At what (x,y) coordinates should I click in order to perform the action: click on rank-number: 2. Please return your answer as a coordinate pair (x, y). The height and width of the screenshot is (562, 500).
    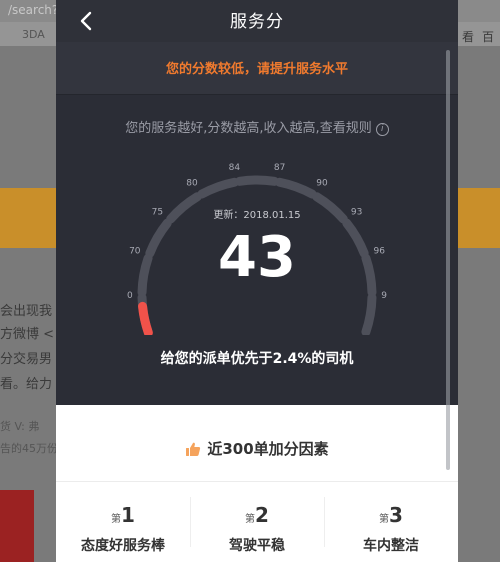
    Looking at the image, I should click on (262, 515).